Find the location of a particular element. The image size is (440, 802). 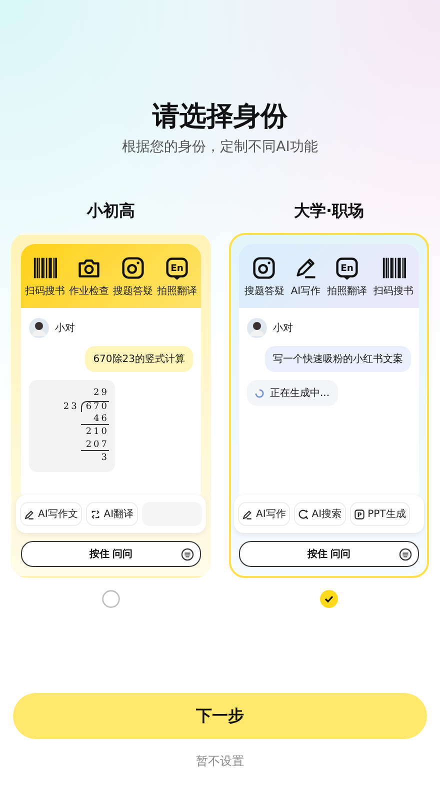

subtitle: 根据您的身份，定制不同AI功能 is located at coordinates (220, 147).